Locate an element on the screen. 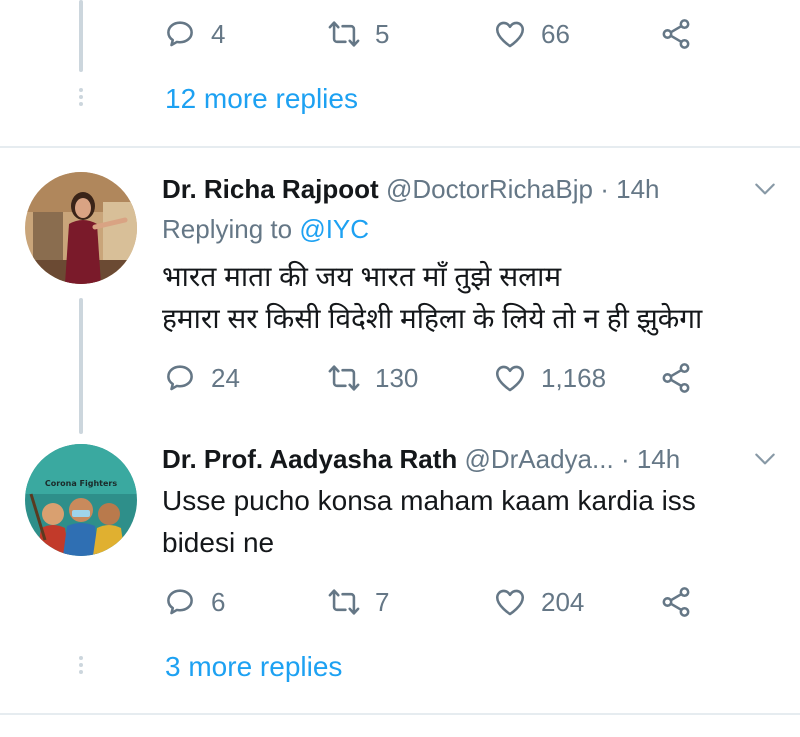 Image resolution: width=800 pixels, height=737 pixels. tweet-text-line: bidesi ne is located at coordinates (218, 542).